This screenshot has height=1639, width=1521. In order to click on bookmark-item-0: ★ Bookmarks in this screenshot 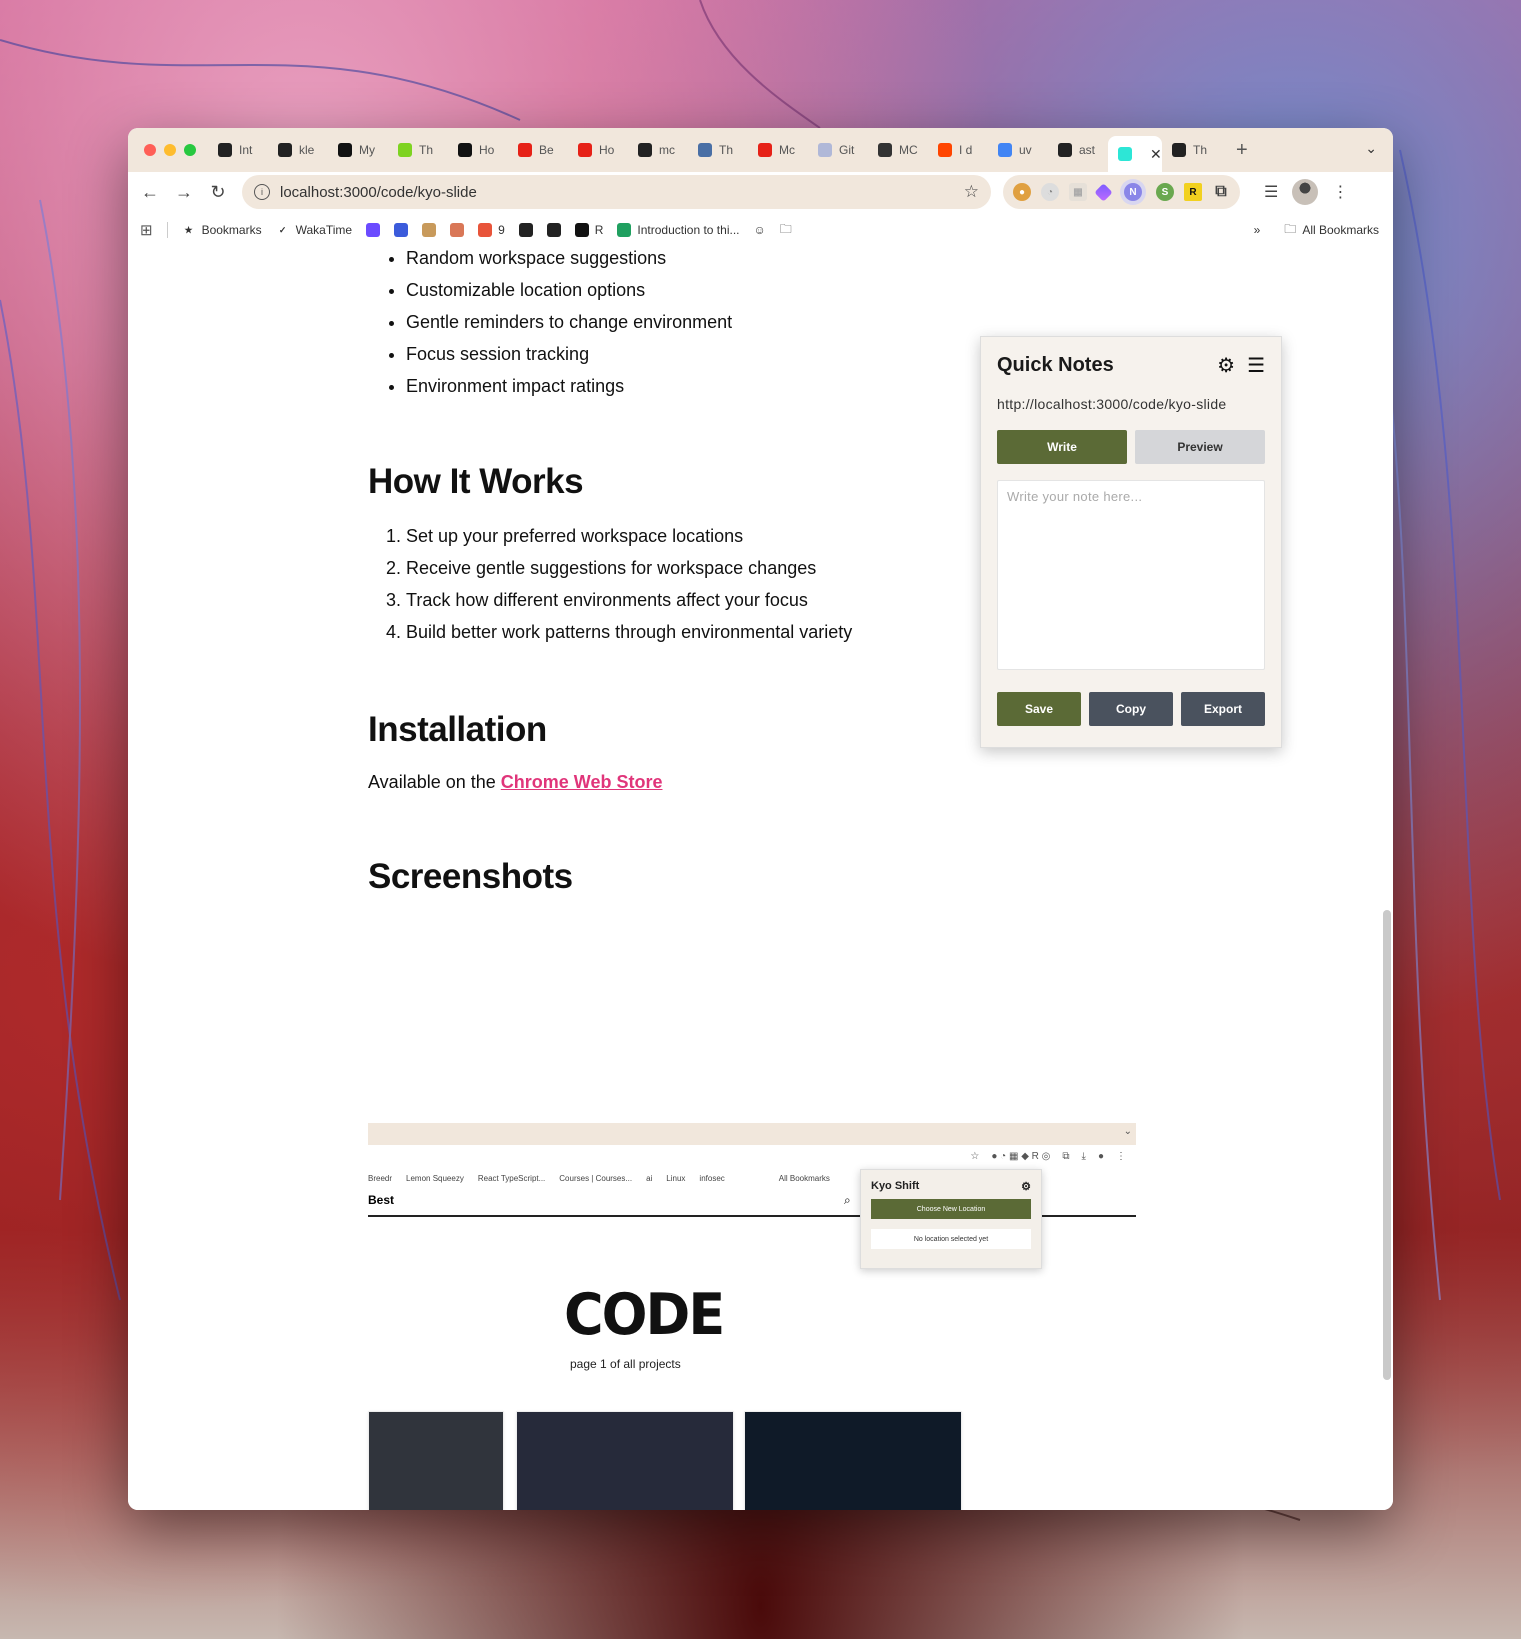, I will do `click(222, 230)`.